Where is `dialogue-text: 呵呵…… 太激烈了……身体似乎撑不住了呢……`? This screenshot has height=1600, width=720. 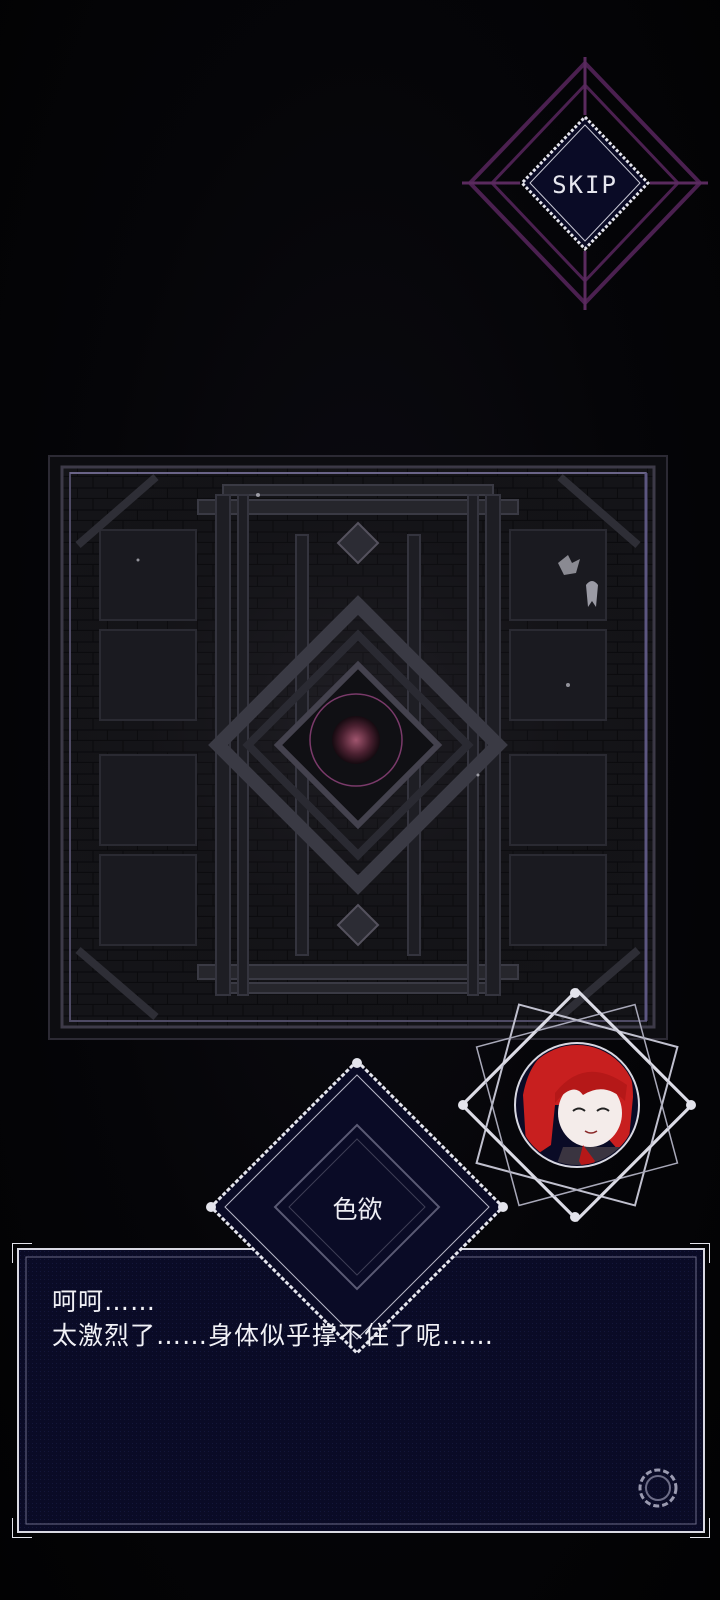 dialogue-text: 呵呵…… 太激烈了……身体似乎撑不住了呢…… is located at coordinates (362, 1319).